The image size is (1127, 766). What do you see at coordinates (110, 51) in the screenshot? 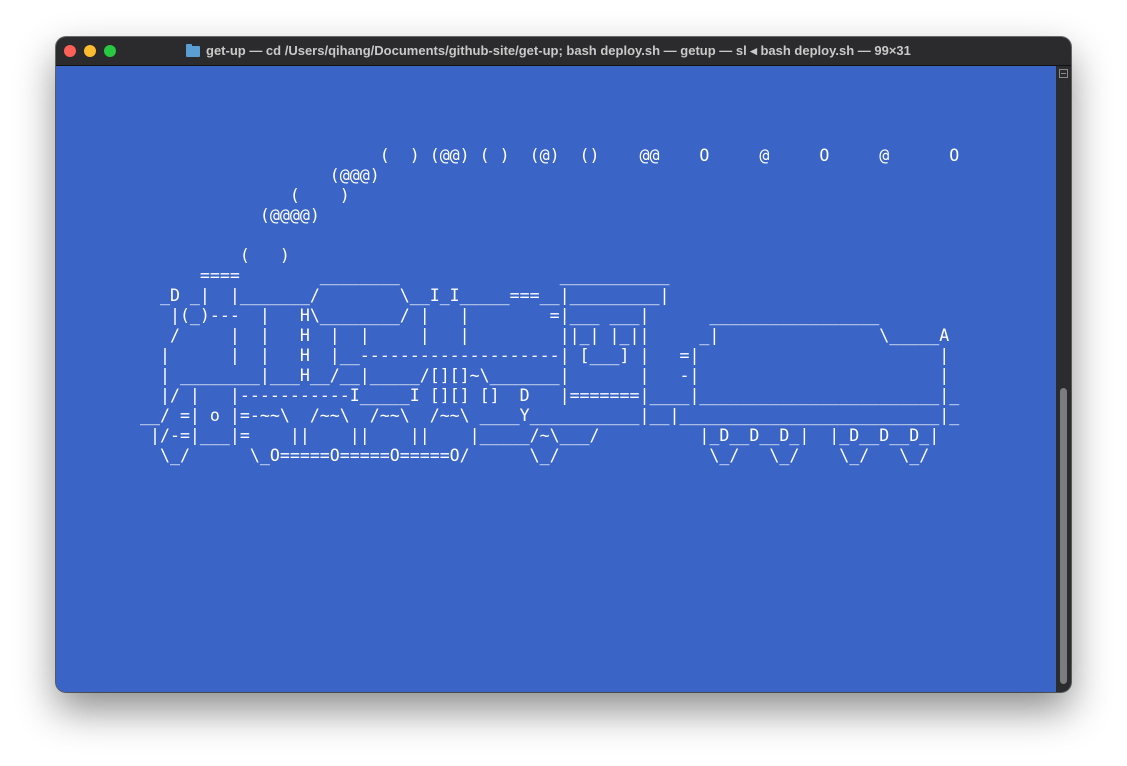
I see `zoom-button` at bounding box center [110, 51].